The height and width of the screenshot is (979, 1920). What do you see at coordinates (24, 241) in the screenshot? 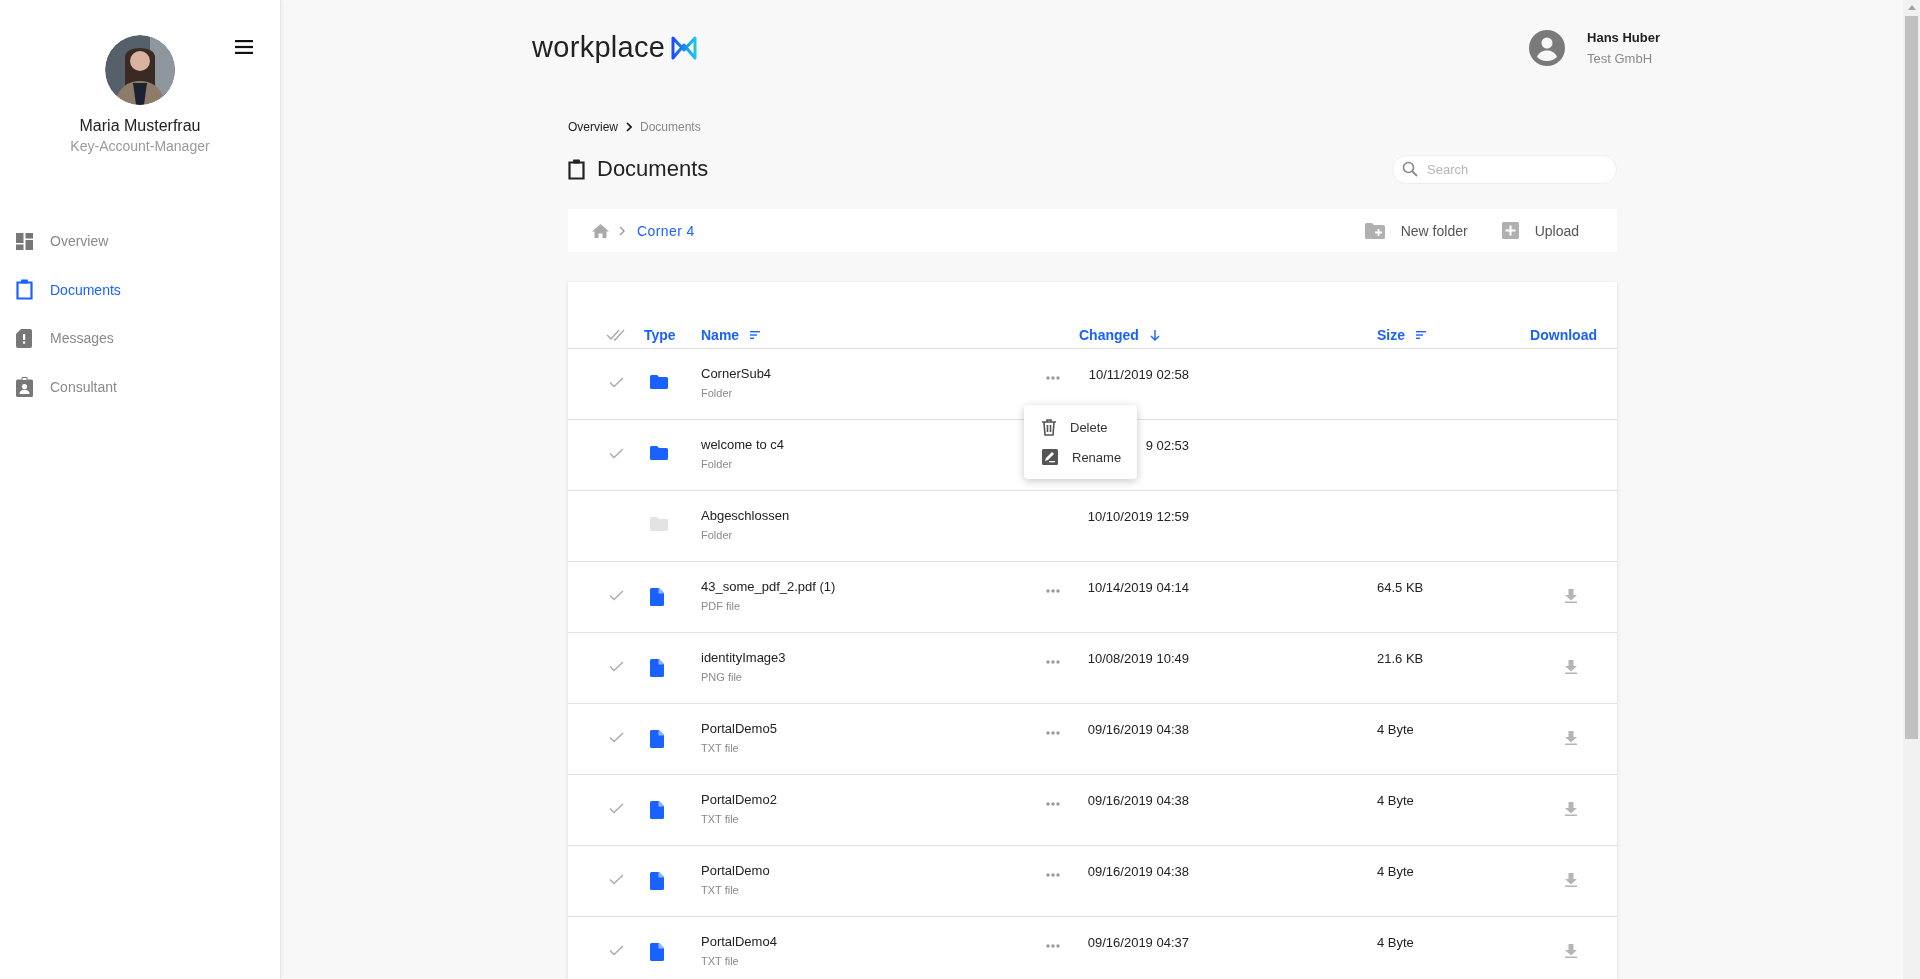
I see `dashboard-icon` at bounding box center [24, 241].